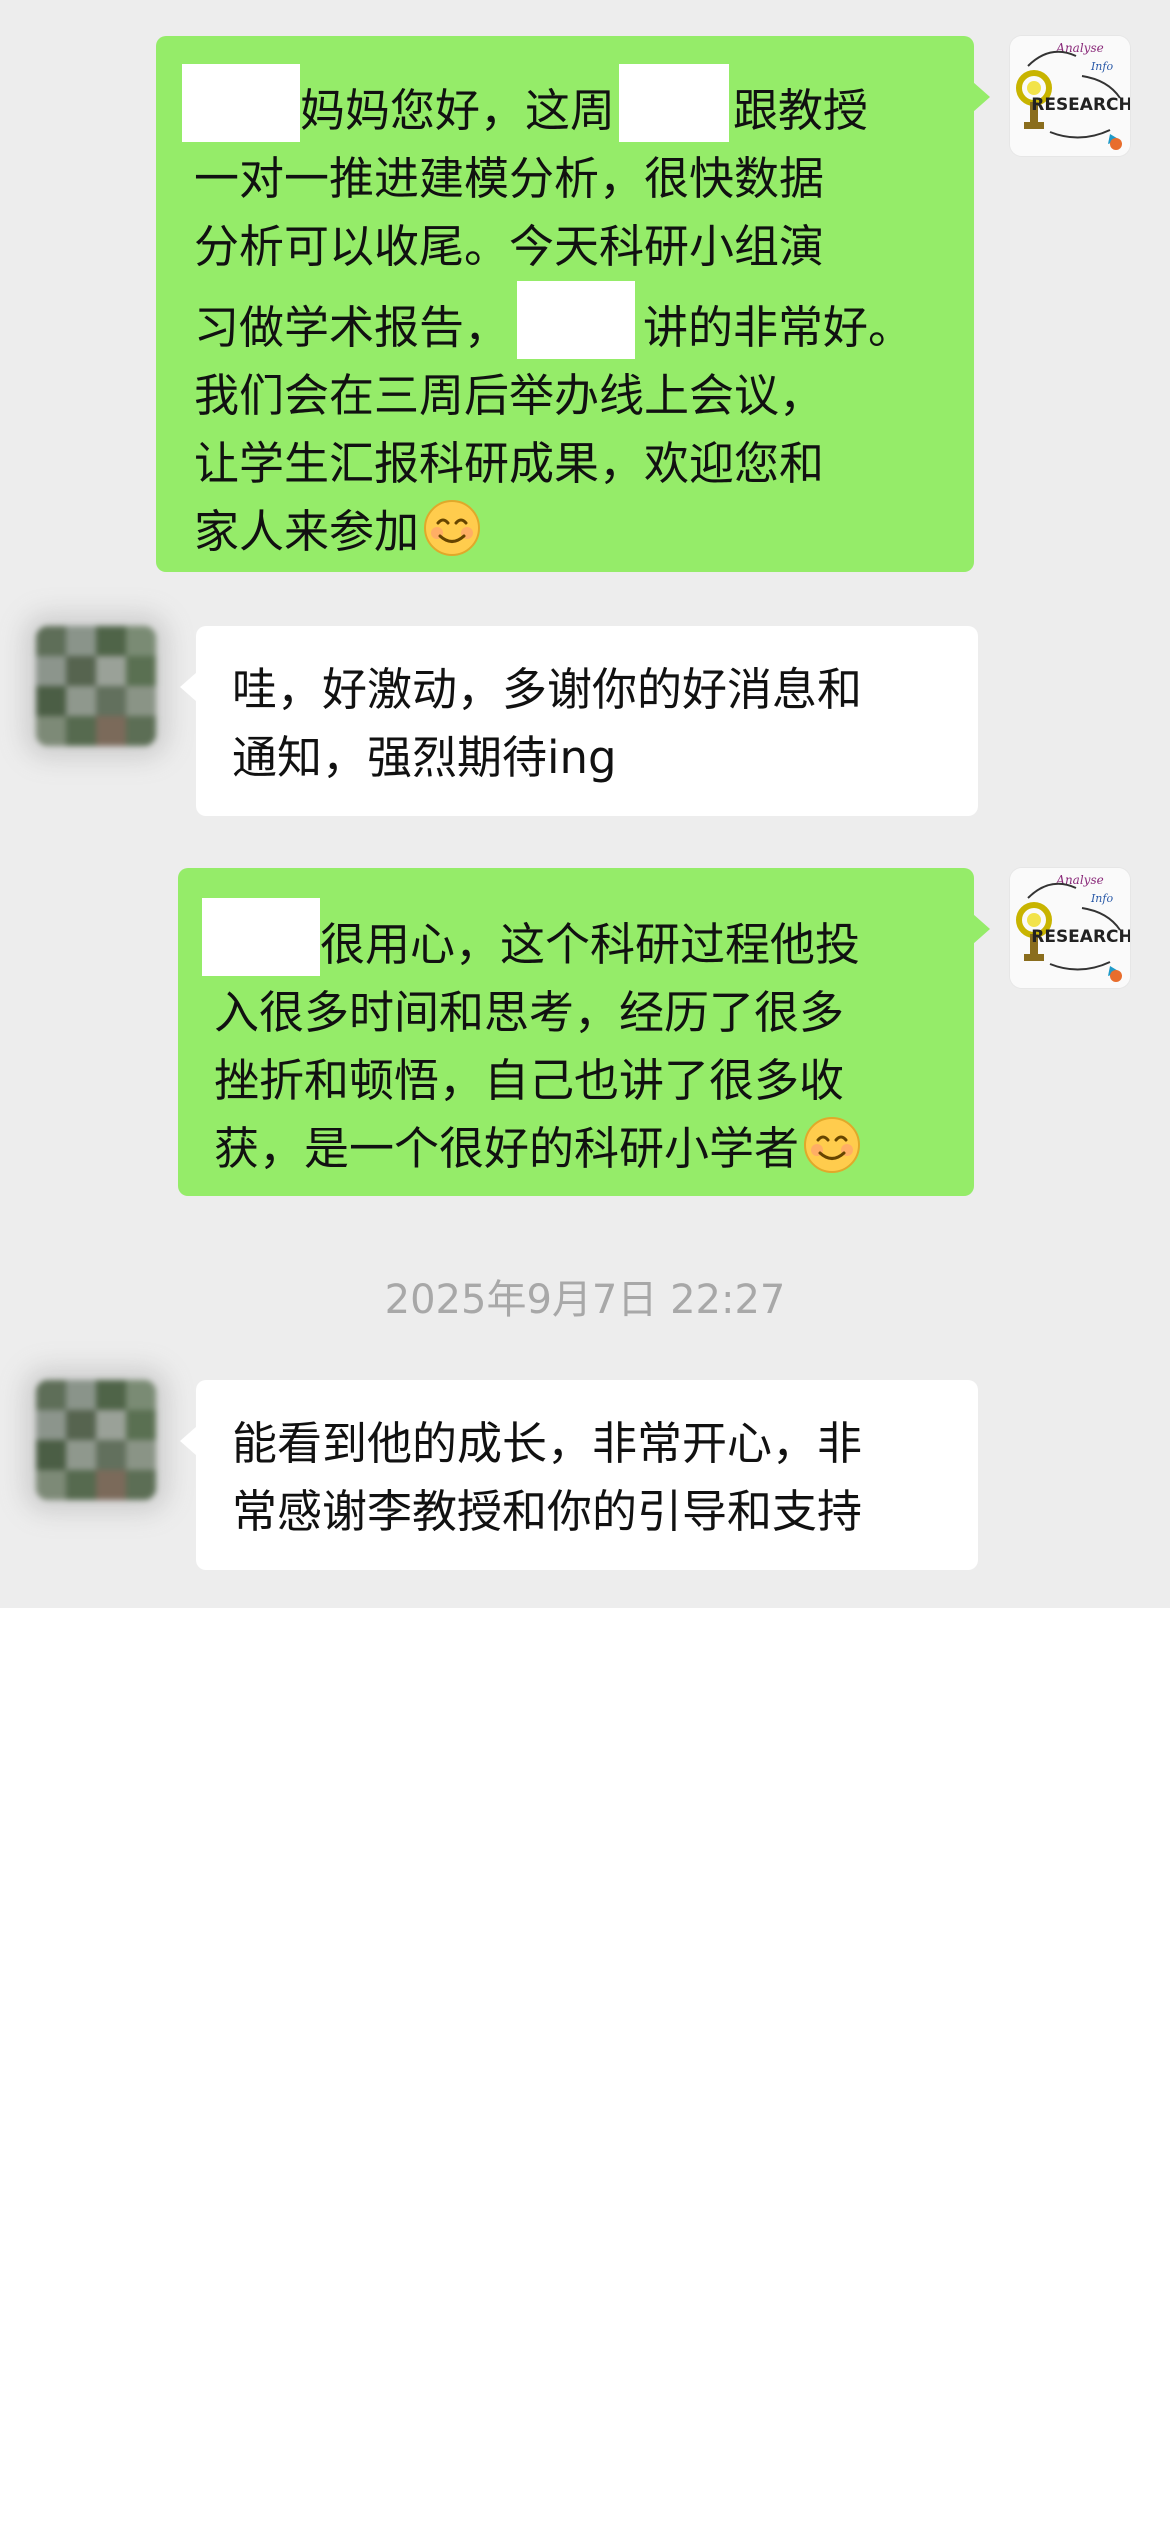 This screenshot has width=1170, height=2532. Describe the element at coordinates (424, 757) in the screenshot. I see `message-line: 通知，强烈期待ing` at that location.